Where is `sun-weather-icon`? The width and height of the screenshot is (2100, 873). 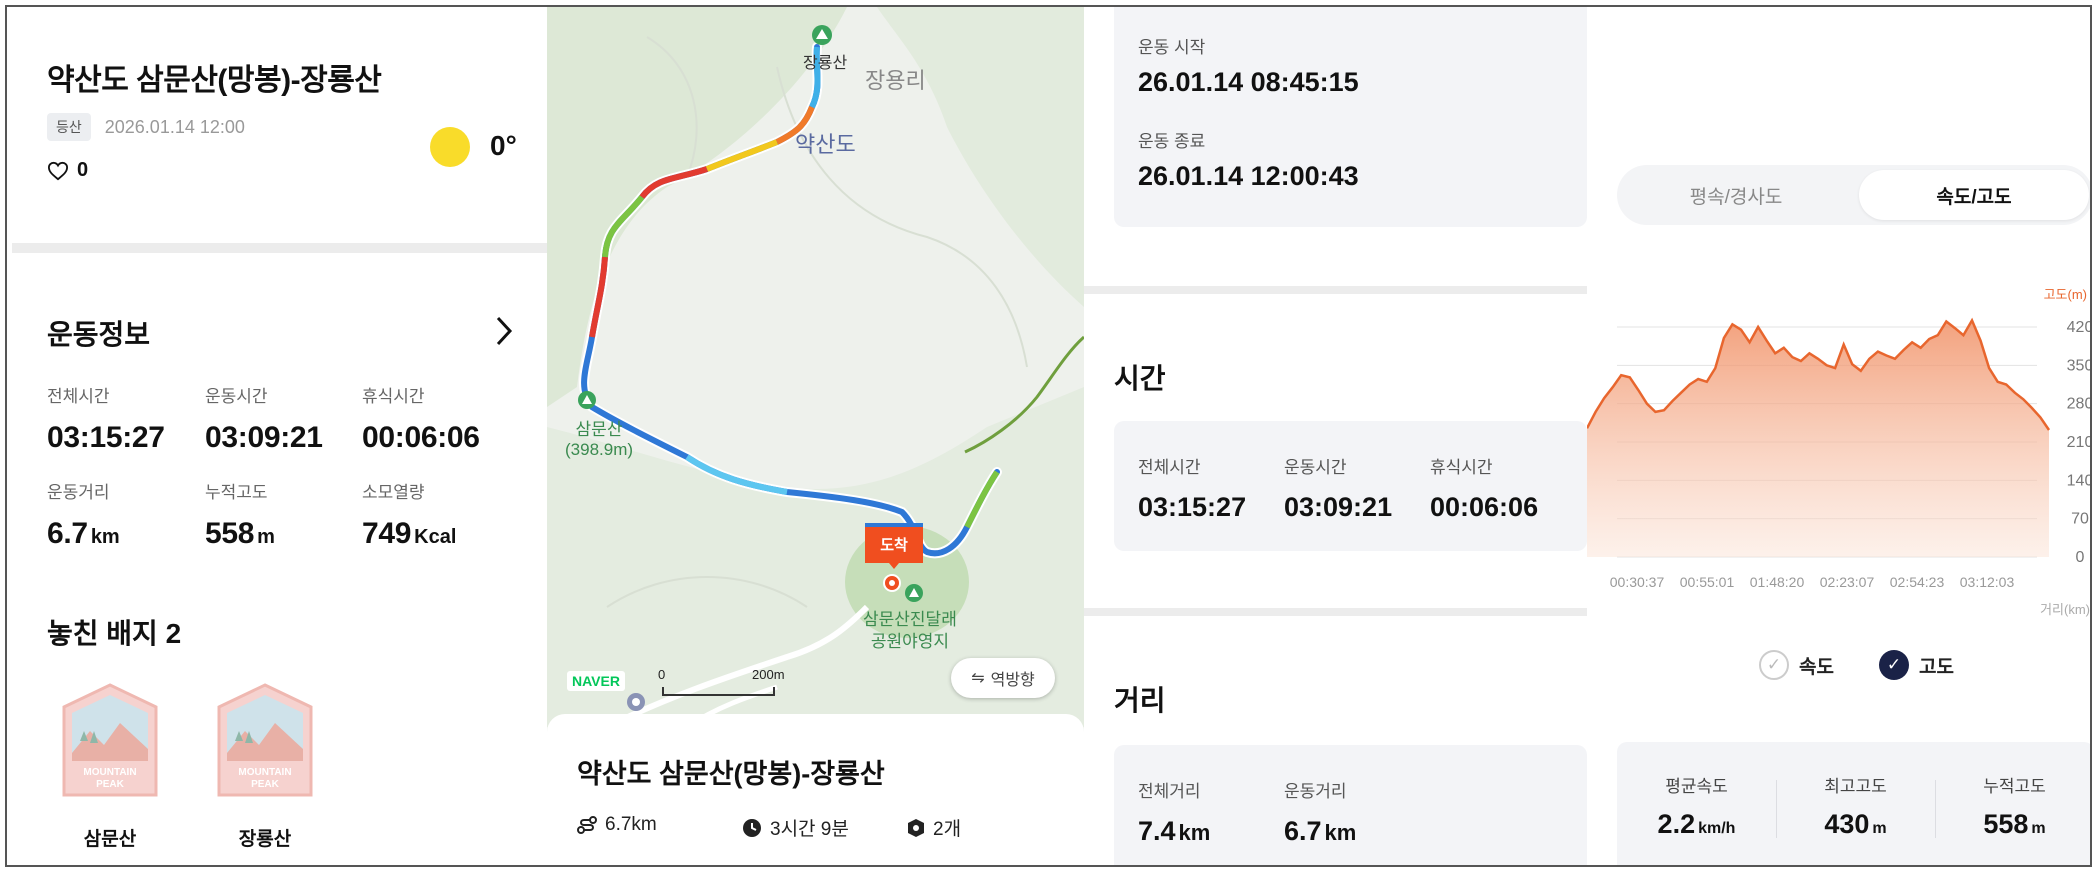
sun-weather-icon is located at coordinates (450, 147).